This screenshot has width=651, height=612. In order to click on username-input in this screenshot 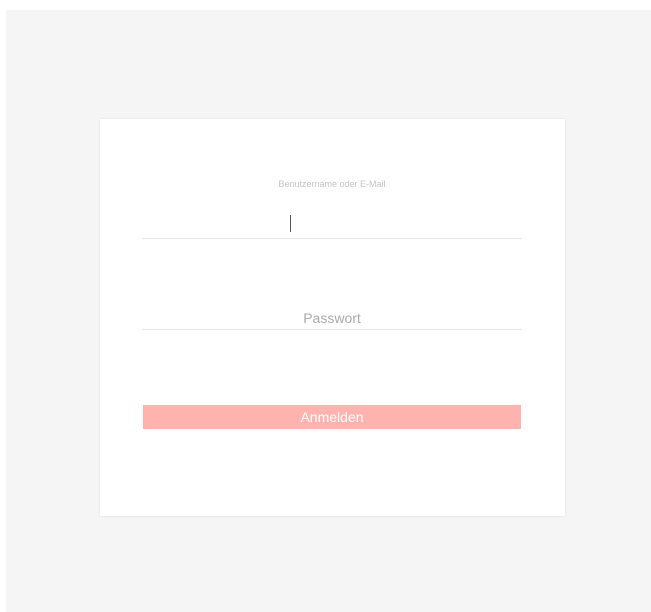, I will do `click(332, 227)`.